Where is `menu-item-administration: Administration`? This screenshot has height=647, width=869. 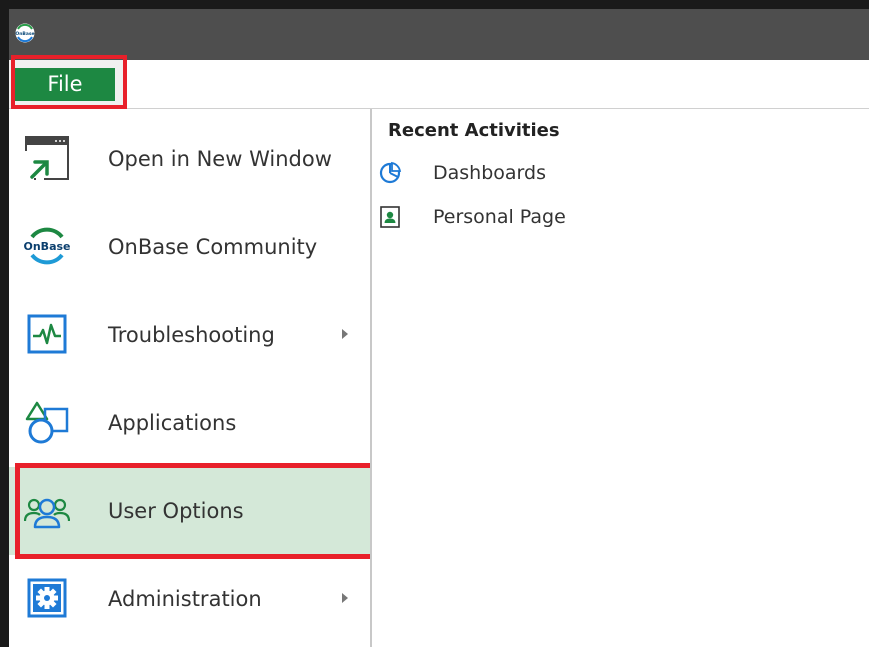
menu-item-administration: Administration is located at coordinates (189, 599).